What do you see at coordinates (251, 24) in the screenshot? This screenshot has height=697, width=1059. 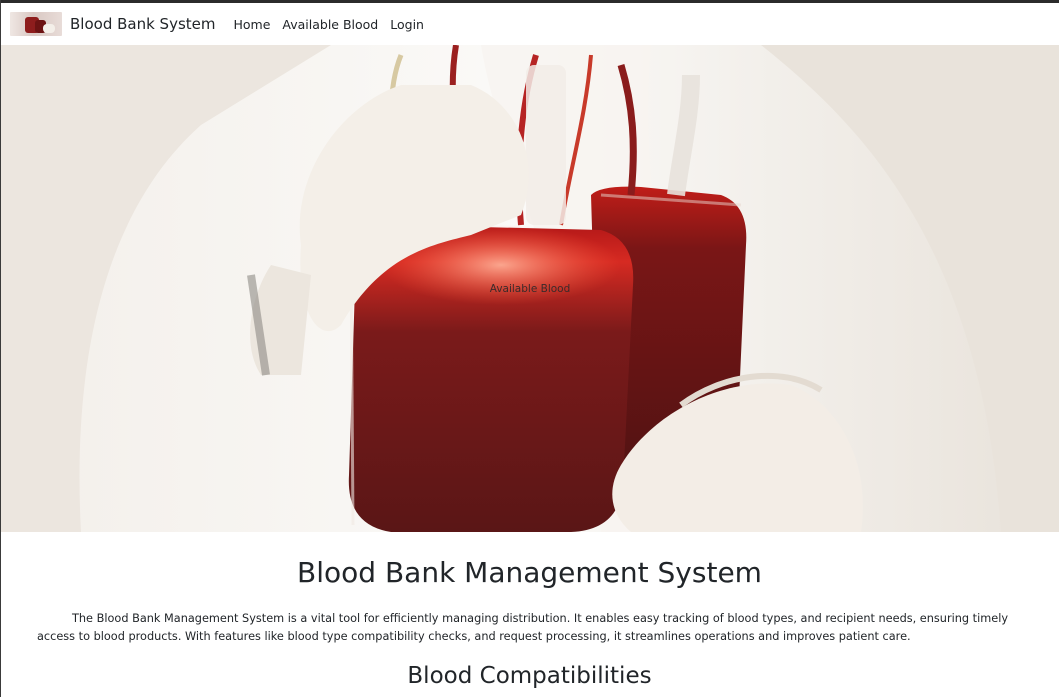 I see `nav-link-home: Home` at bounding box center [251, 24].